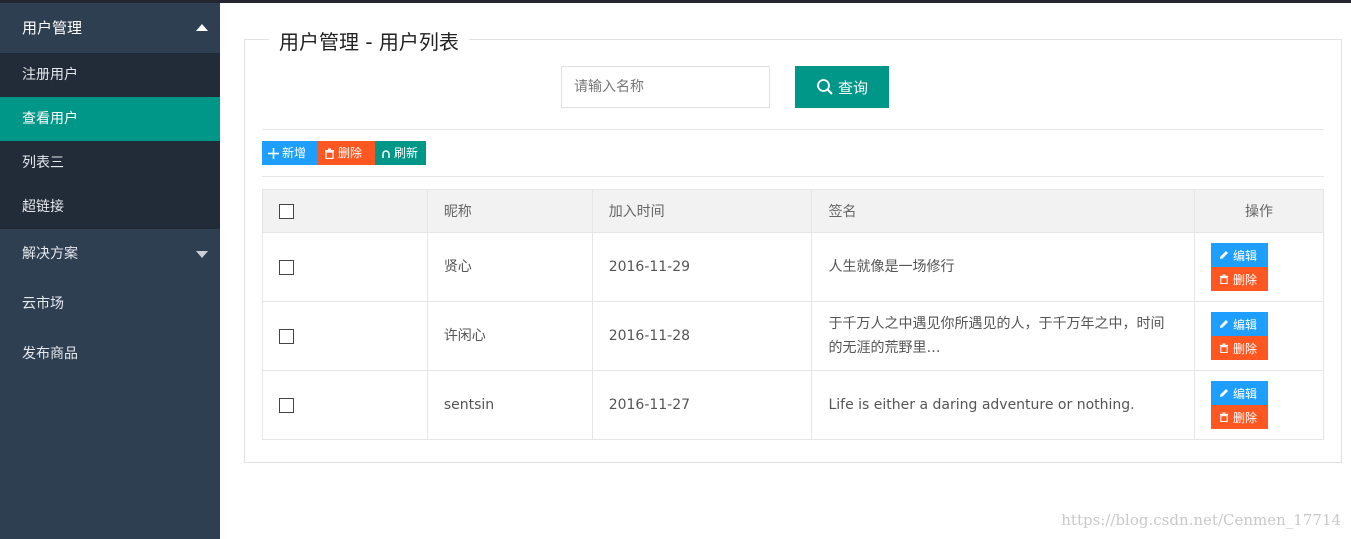  What do you see at coordinates (509, 211) in the screenshot?
I see `header-nickname: 昵称` at bounding box center [509, 211].